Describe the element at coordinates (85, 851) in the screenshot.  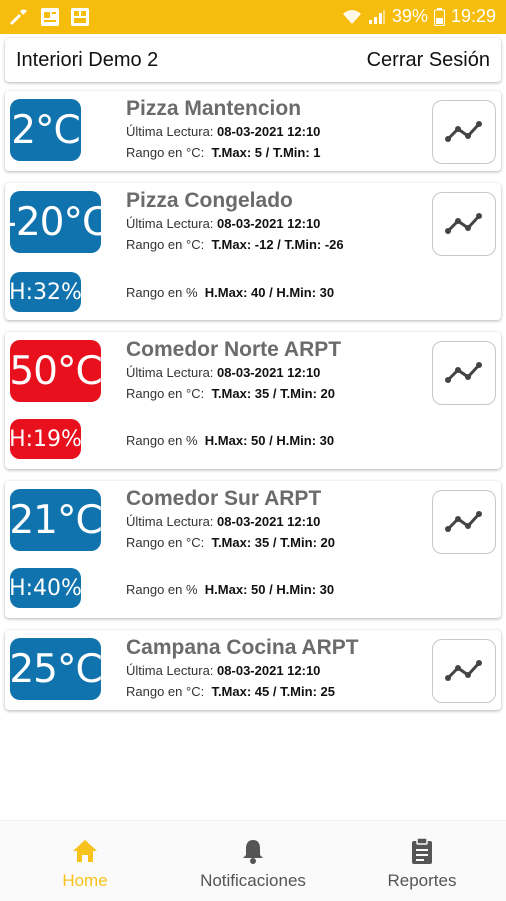
I see `home-icon` at that location.